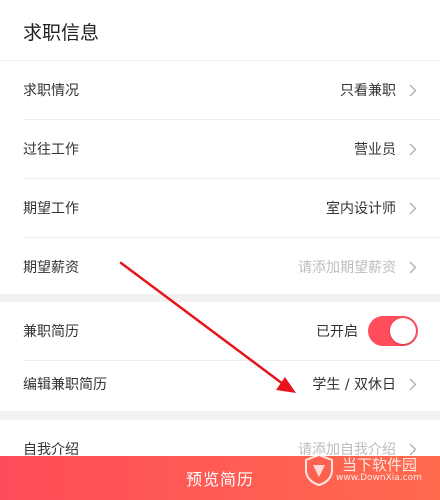 The width and height of the screenshot is (440, 500). I want to click on row-label: 编辑兼职简历, so click(65, 385).